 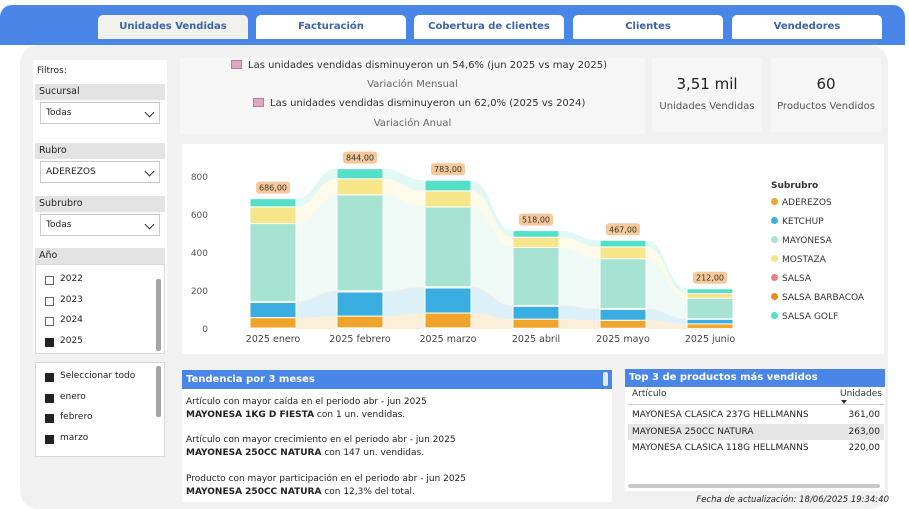 I want to click on anio-label: Año, so click(x=100, y=256).